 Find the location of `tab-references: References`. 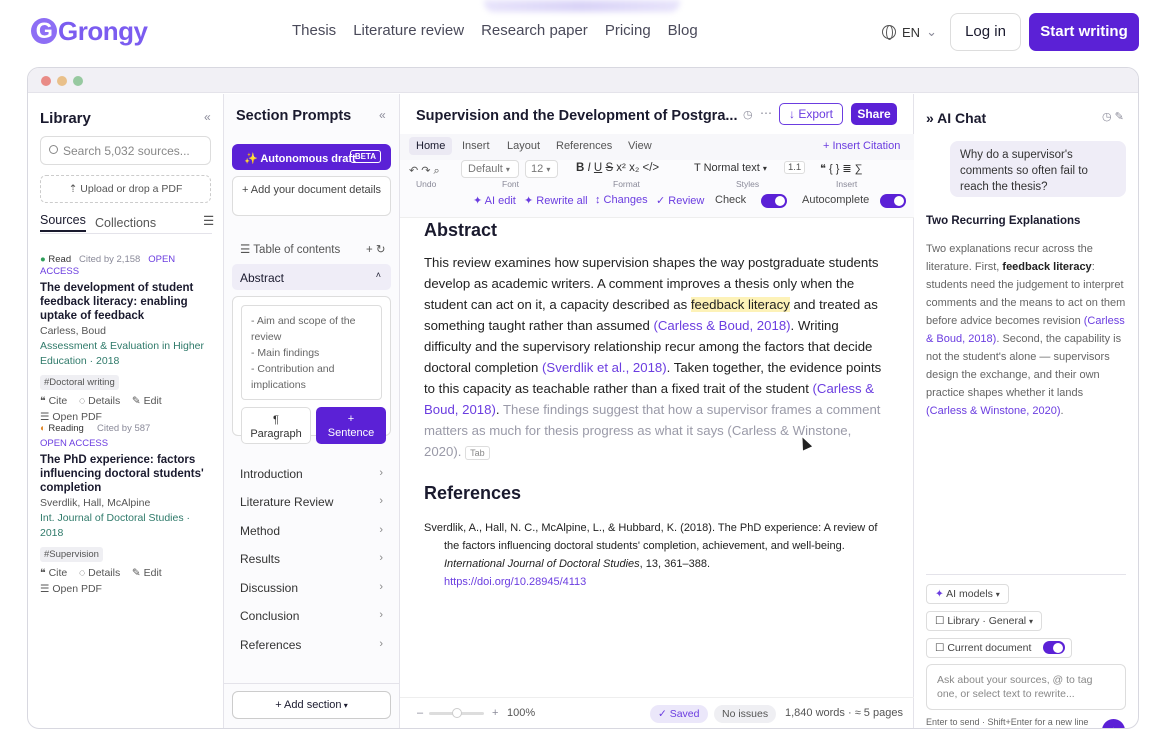

tab-references: References is located at coordinates (584, 146).